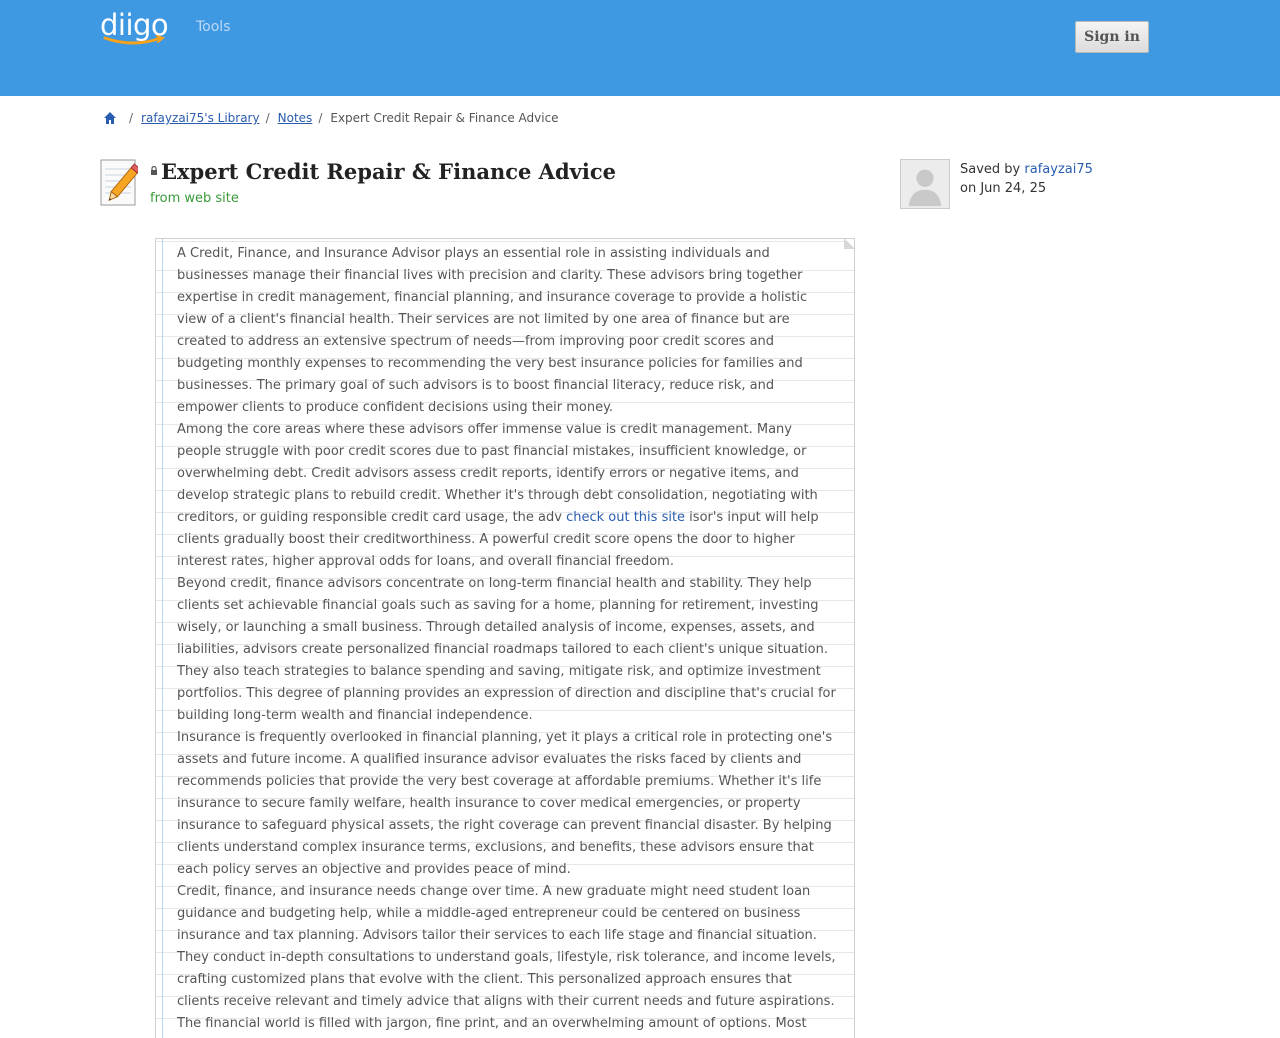  I want to click on top-header: diigo Tools Sign in, so click(640, 48).